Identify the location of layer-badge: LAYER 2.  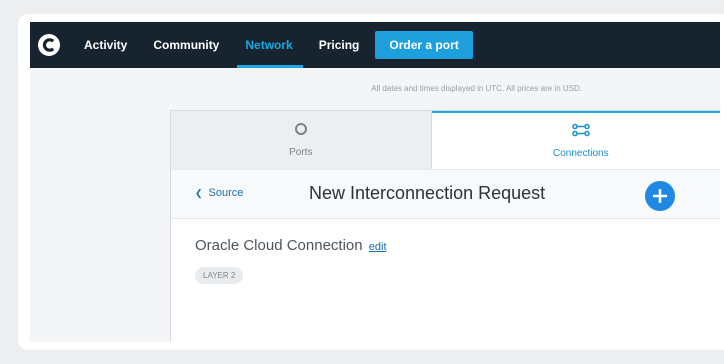
(219, 275).